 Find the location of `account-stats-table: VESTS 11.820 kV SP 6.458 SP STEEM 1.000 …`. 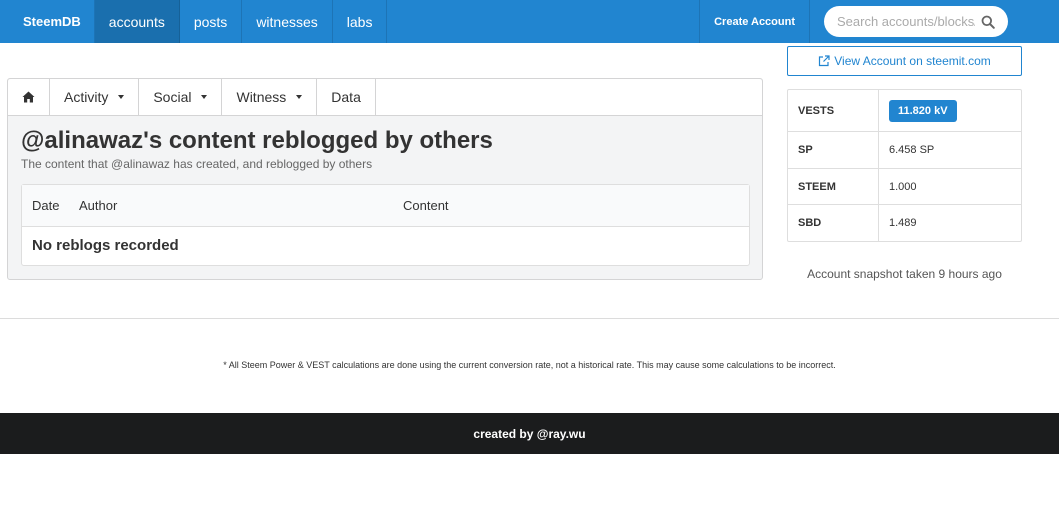

account-stats-table: VESTS 11.820 kV SP 6.458 SP STEEM 1.000 … is located at coordinates (904, 165).